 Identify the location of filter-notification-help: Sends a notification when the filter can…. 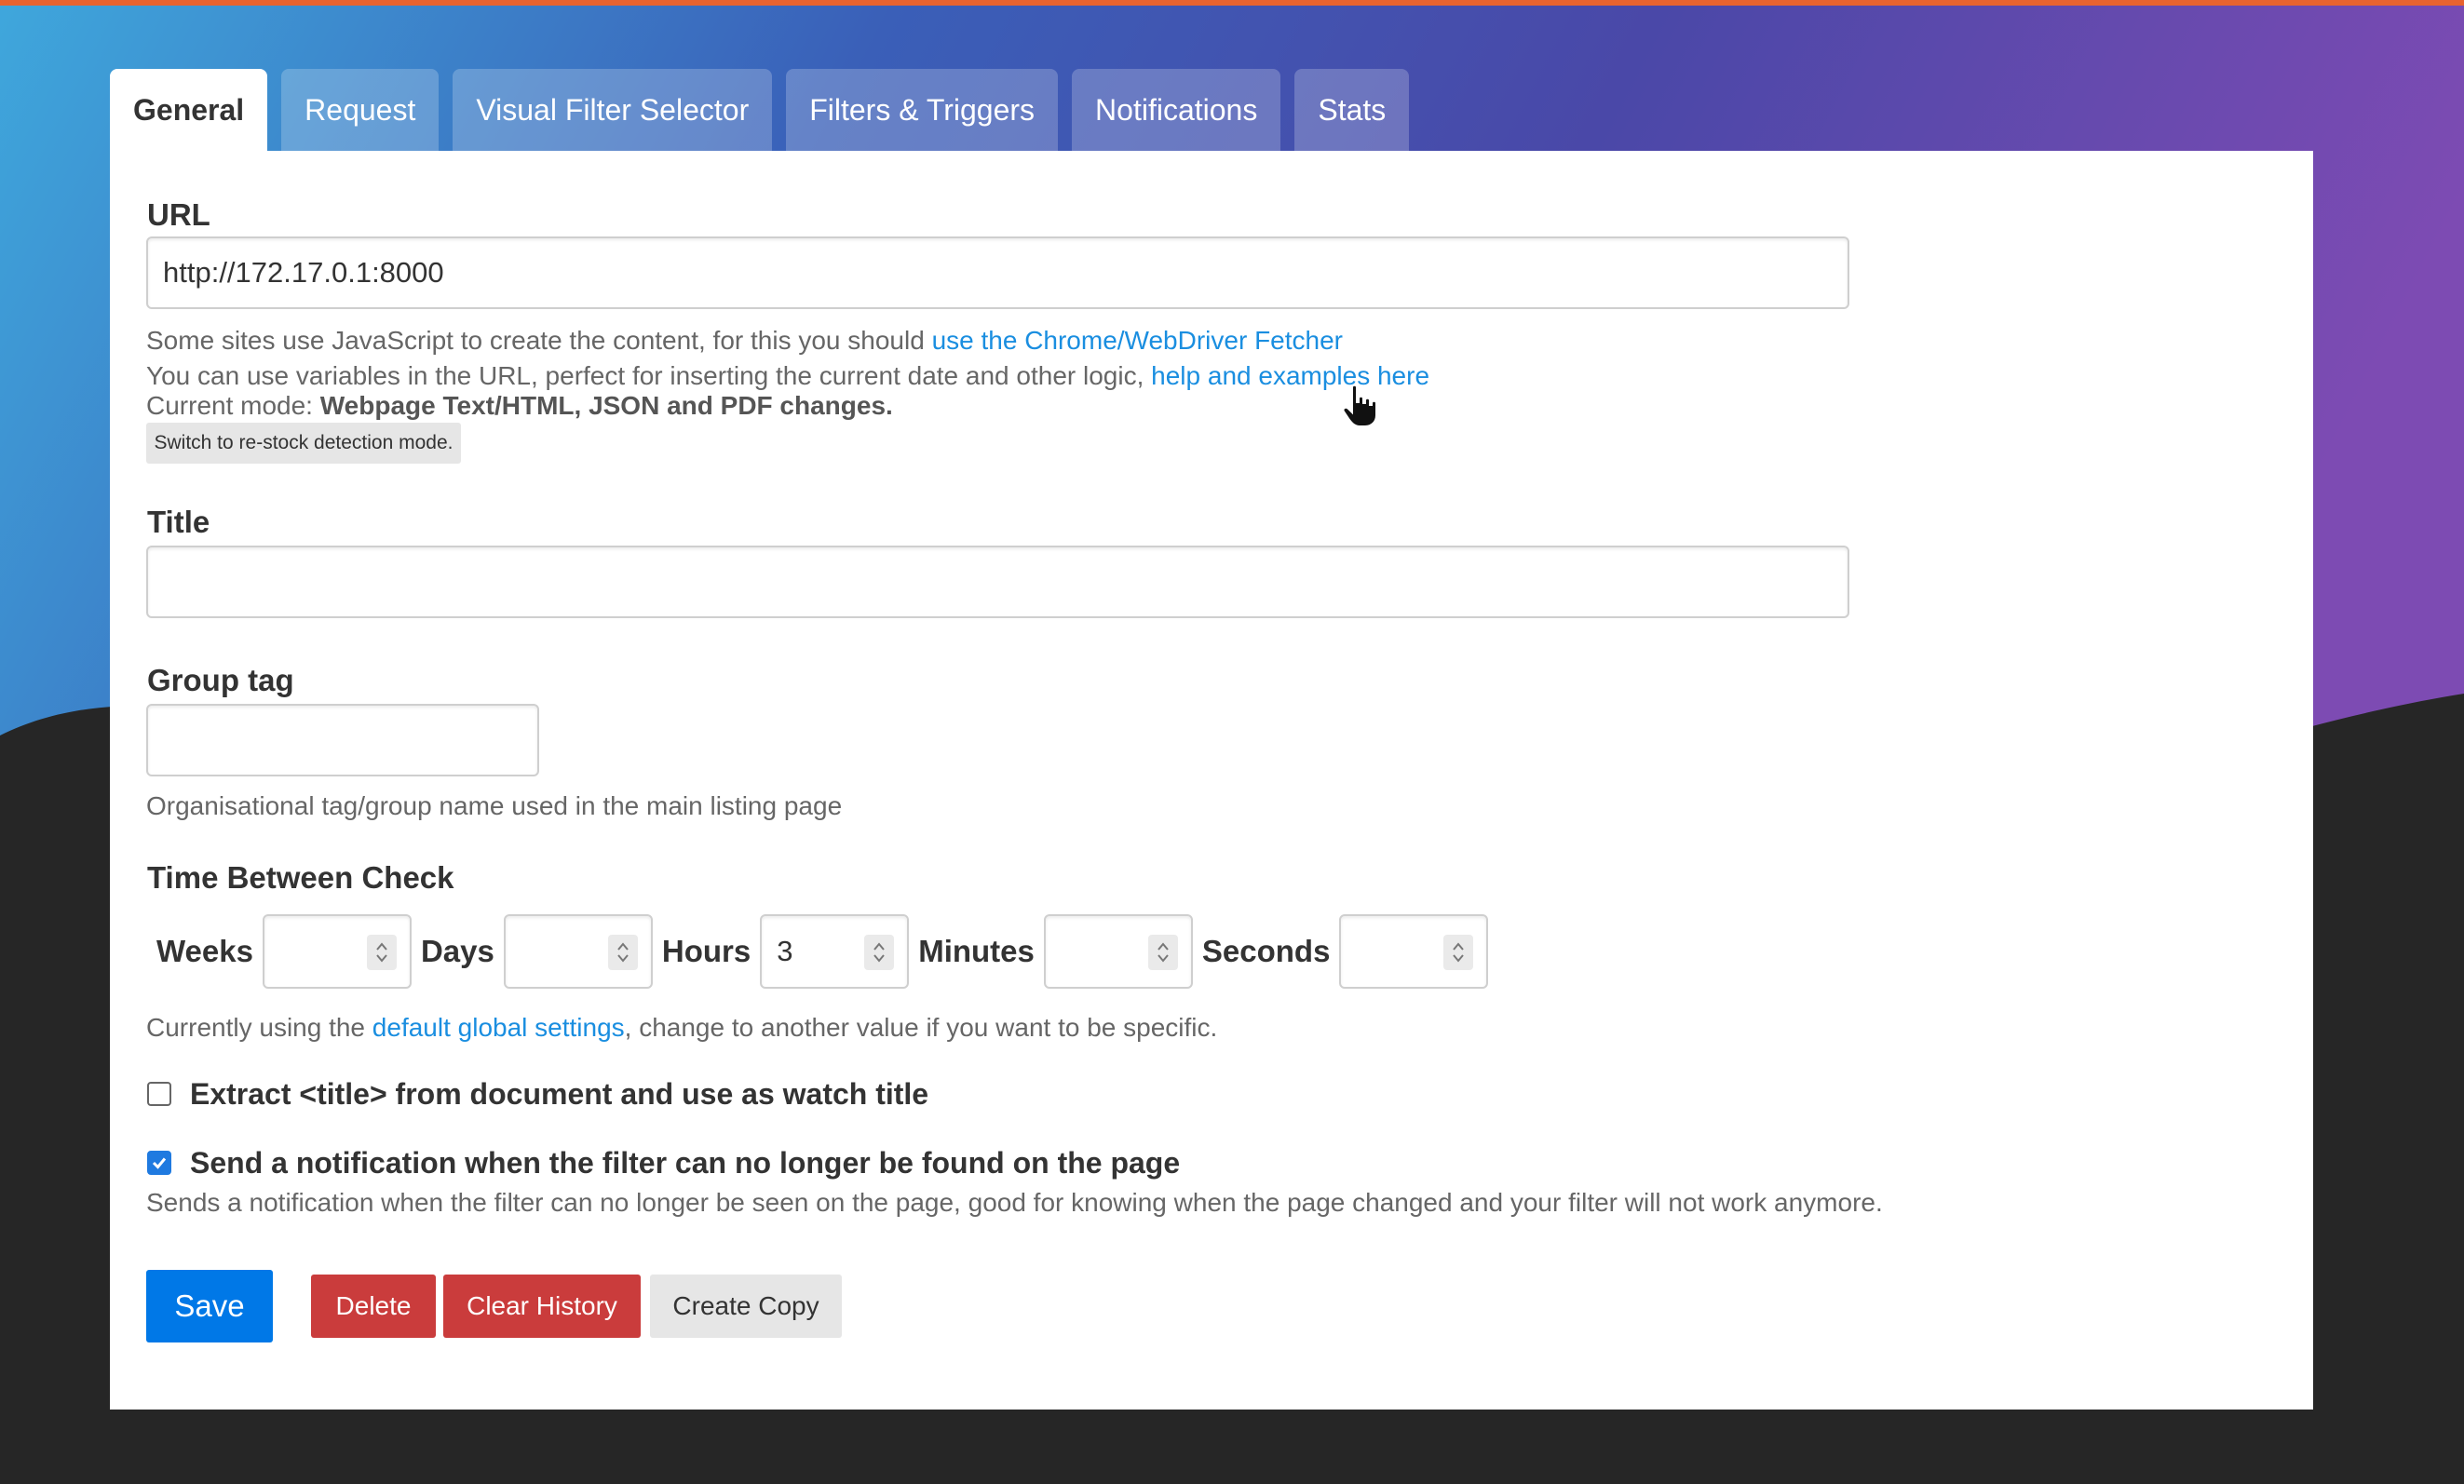
(1015, 1202).